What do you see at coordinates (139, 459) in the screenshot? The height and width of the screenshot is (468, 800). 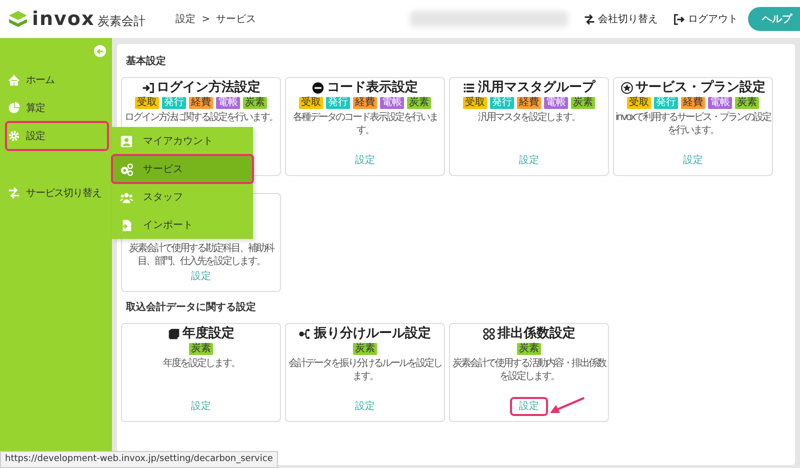 I see `status-bar-url: https://development-web.invox.jp/setting/decarbon_service` at bounding box center [139, 459].